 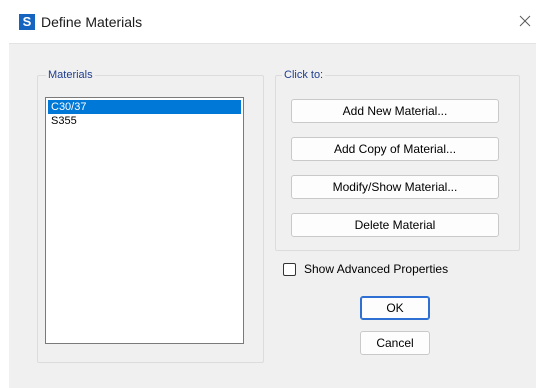 What do you see at coordinates (27, 22) in the screenshot?
I see `app-icon: S` at bounding box center [27, 22].